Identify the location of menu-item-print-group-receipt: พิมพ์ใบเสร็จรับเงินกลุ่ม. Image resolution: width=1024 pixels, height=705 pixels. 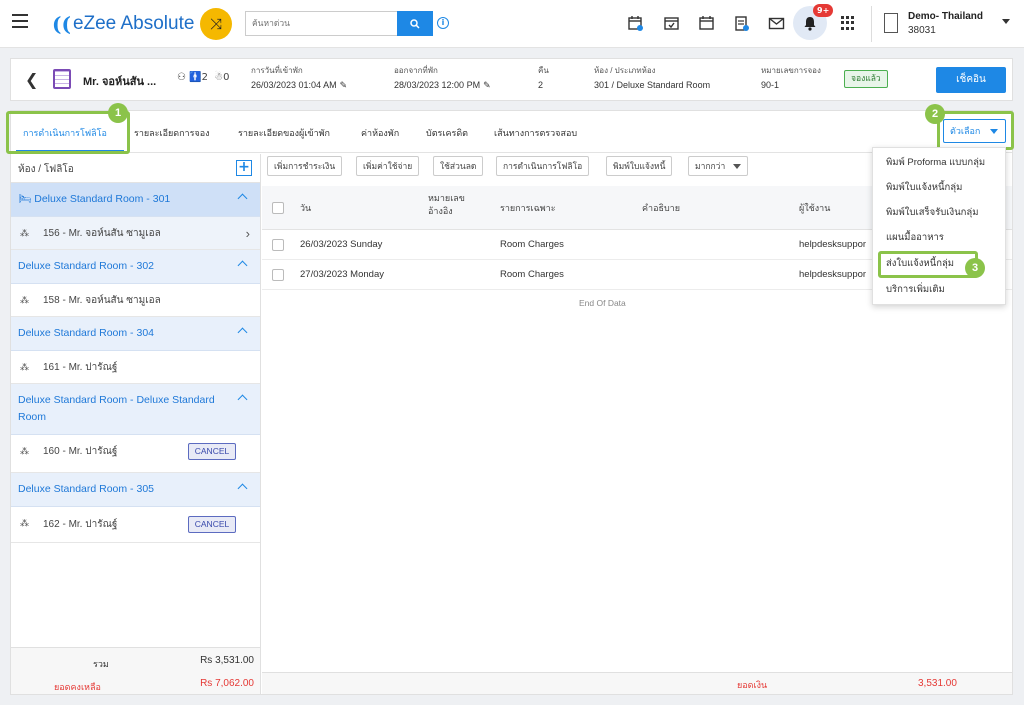
(940, 212).